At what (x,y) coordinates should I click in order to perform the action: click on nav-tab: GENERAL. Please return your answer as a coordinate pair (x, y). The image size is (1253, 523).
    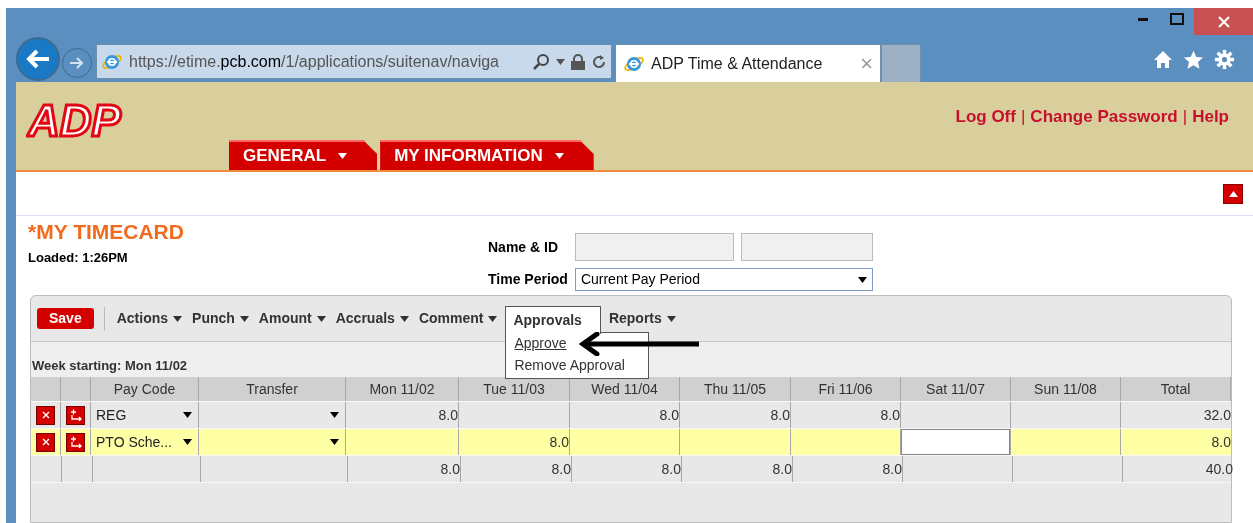
    Looking at the image, I should click on (303, 155).